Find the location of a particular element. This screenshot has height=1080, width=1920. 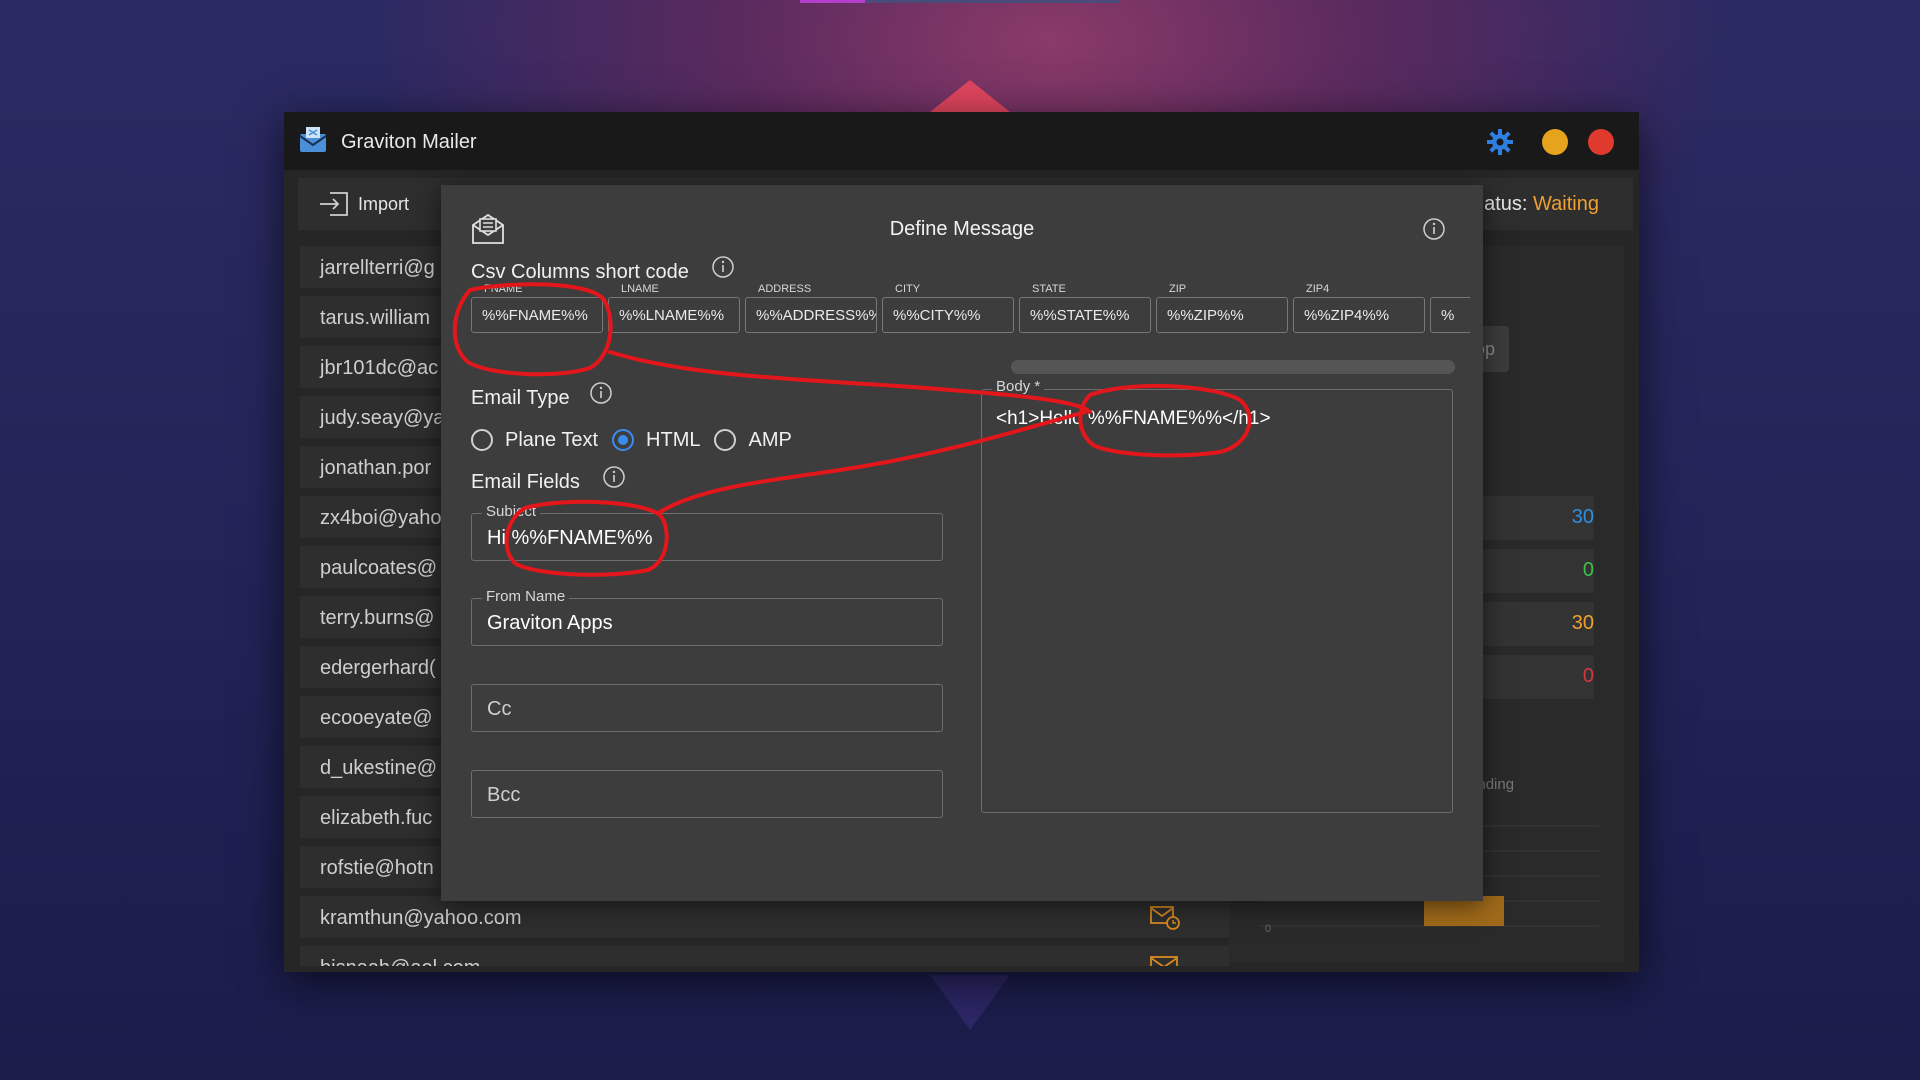

stat-pending: 30 is located at coordinates (1582, 623).